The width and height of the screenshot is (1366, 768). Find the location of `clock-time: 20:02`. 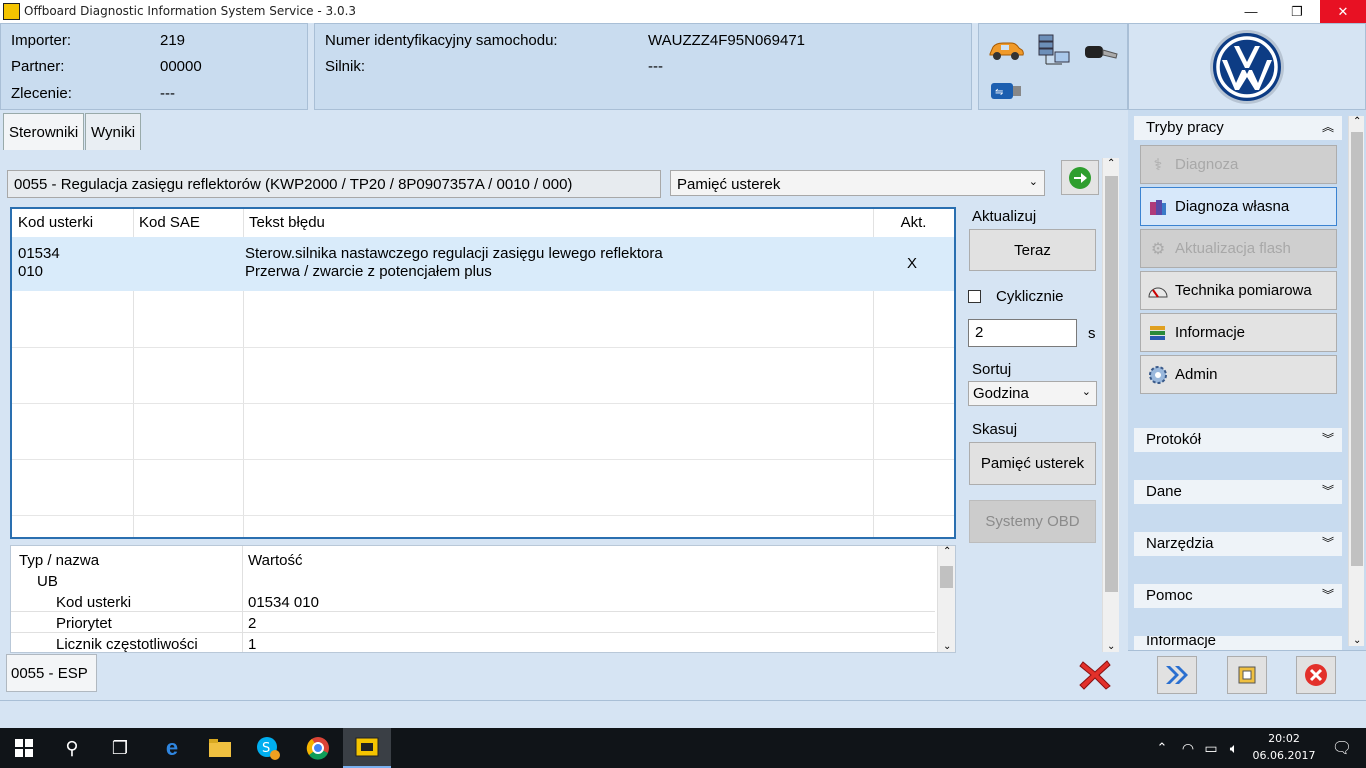

clock-time: 20:02 is located at coordinates (1284, 738).